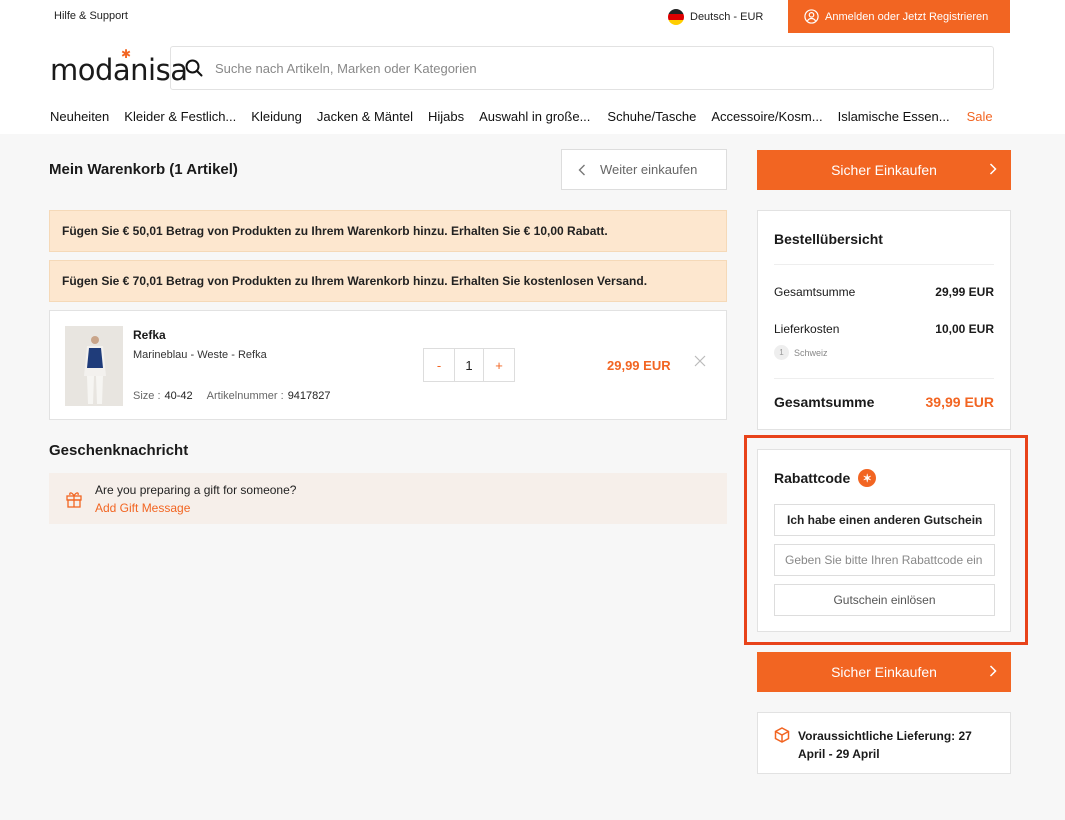 The width and height of the screenshot is (1065, 820). What do you see at coordinates (815, 292) in the screenshot?
I see `subtotal-label: Gesamtsumme` at bounding box center [815, 292].